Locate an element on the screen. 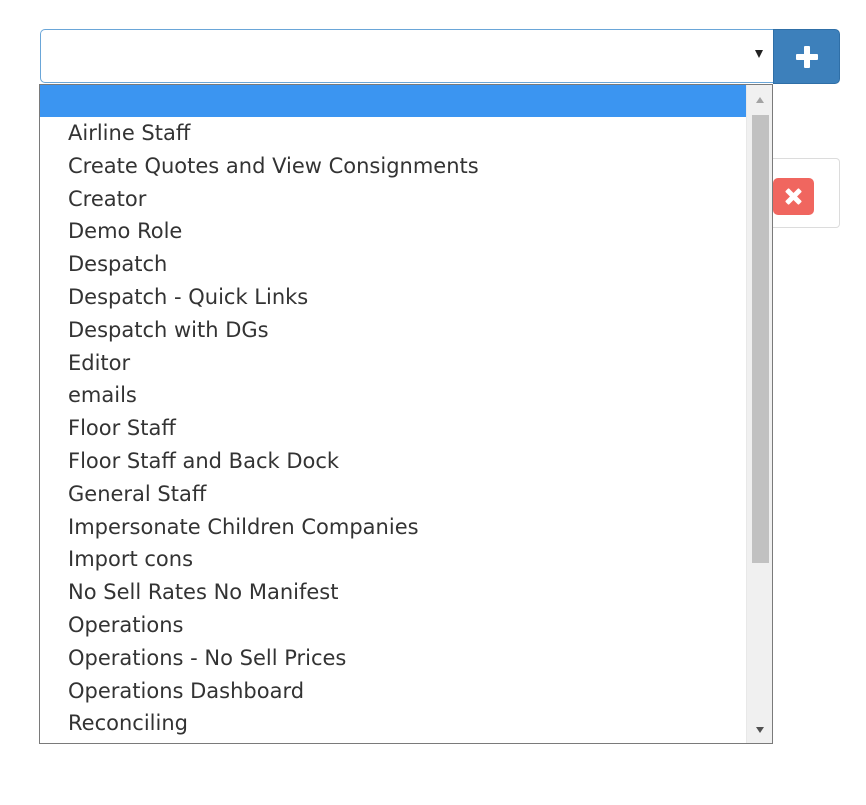 The height and width of the screenshot is (805, 866). option: No Sell Rates No Manifest is located at coordinates (393, 592).